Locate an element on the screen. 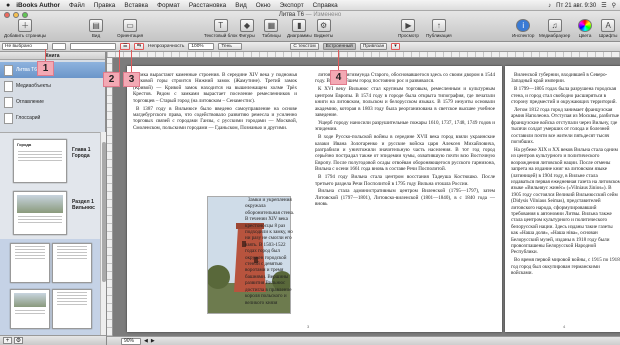 Image resolution: width=620 pixels, height=345 pixels. nav-item-media: Медиаобъекты is located at coordinates (52, 86).